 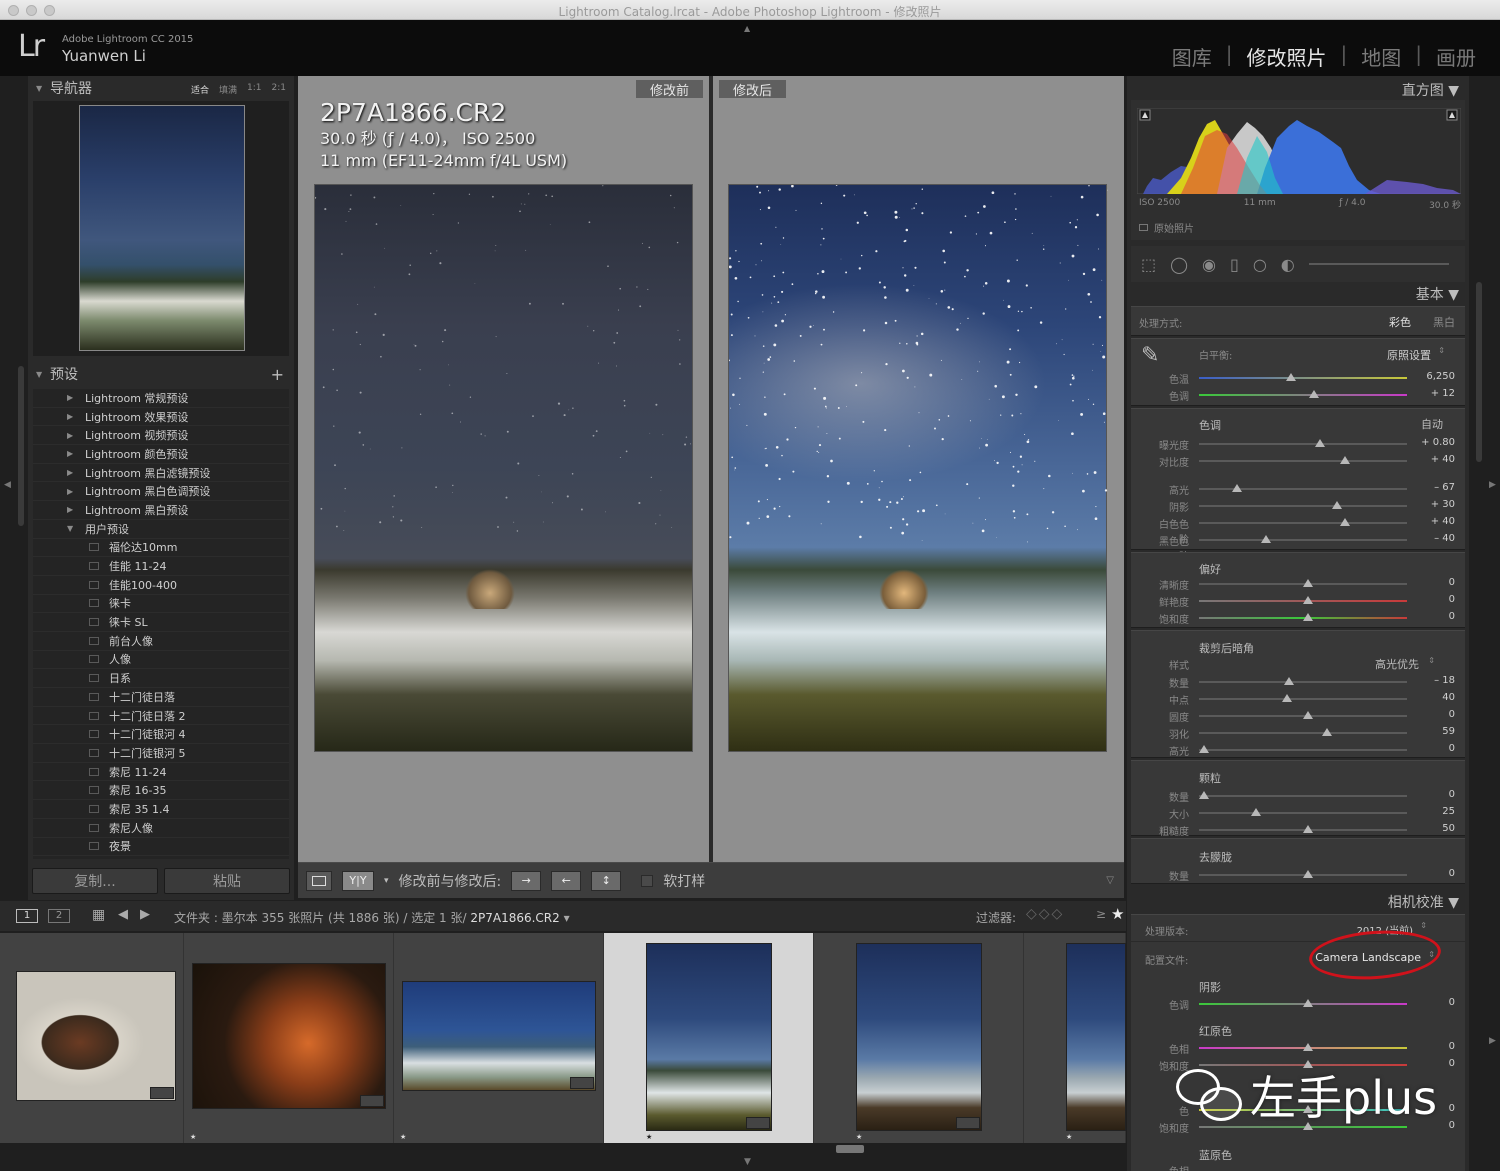 I want to click on histogram-header: 直方图 ▼, so click(x=1430, y=90).